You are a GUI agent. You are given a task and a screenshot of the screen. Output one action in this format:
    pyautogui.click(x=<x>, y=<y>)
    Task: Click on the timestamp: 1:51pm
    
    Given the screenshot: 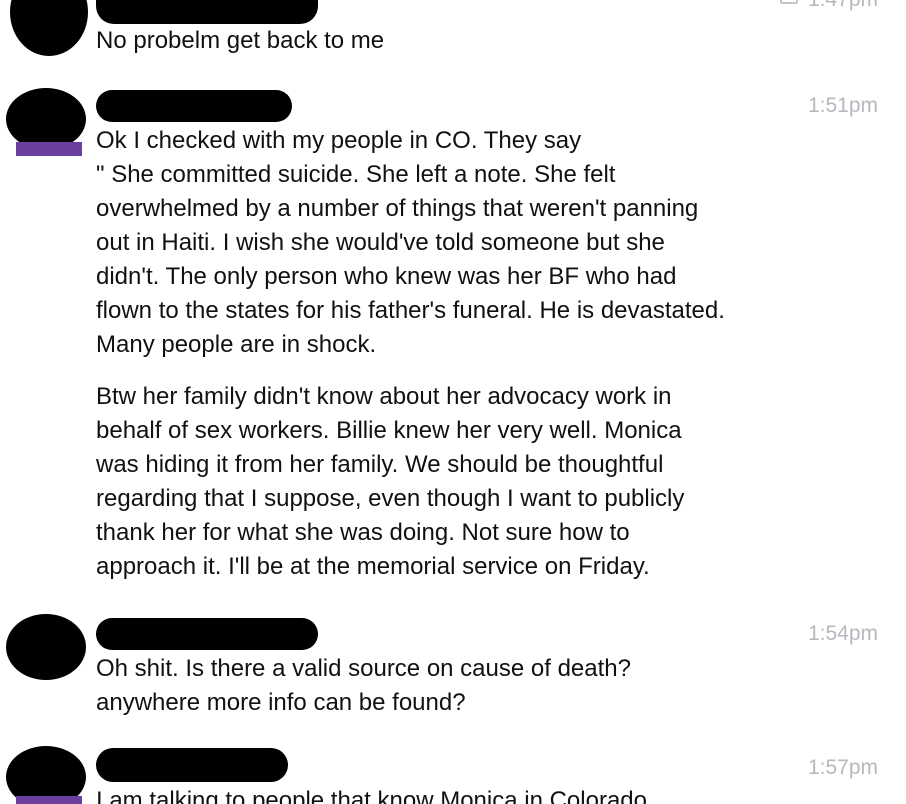 What is the action you would take?
    pyautogui.click(x=842, y=105)
    